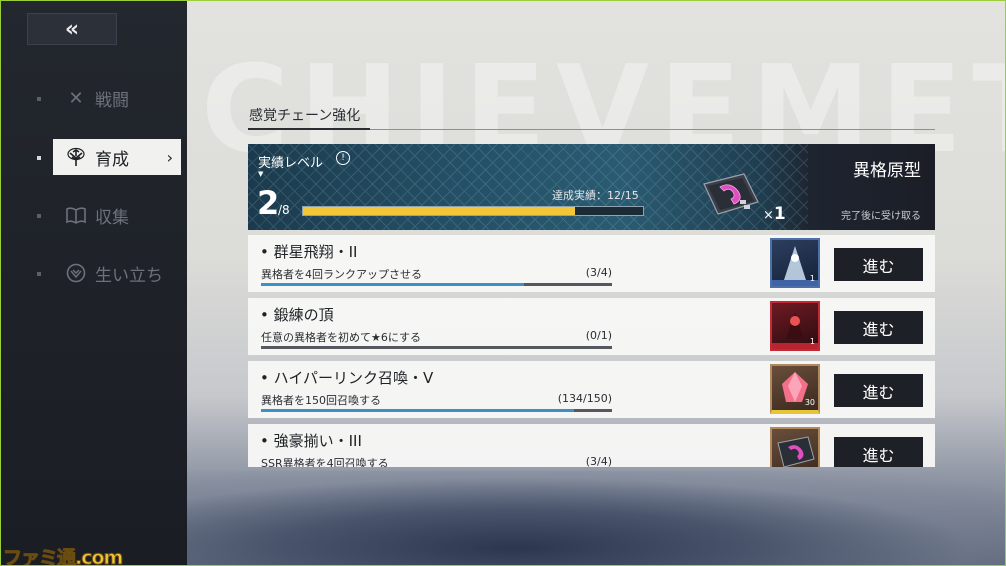 The width and height of the screenshot is (1006, 566). I want to click on nav-item-collection: 収集, so click(117, 215).